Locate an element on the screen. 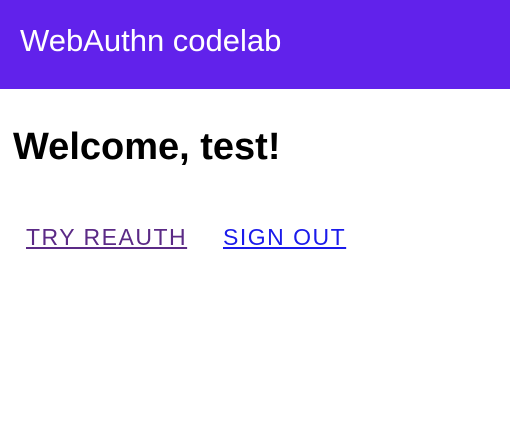  try-reauth-link: TRY REAUTH is located at coordinates (106, 237).